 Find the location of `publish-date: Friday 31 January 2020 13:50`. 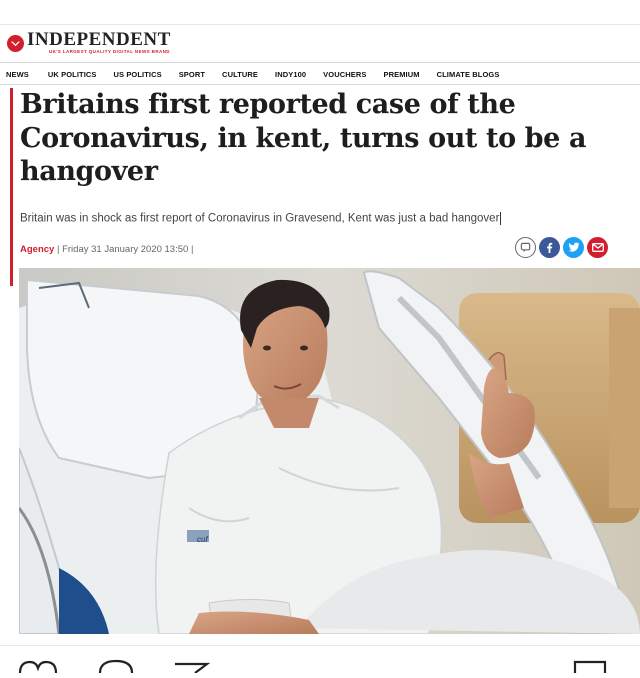

publish-date: Friday 31 January 2020 13:50 is located at coordinates (125, 249).